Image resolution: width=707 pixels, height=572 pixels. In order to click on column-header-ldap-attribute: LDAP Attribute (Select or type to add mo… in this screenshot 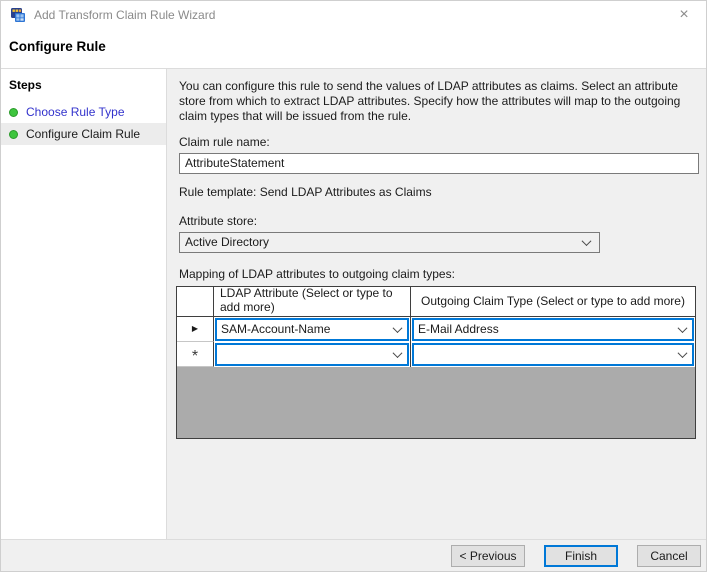, I will do `click(312, 301)`.